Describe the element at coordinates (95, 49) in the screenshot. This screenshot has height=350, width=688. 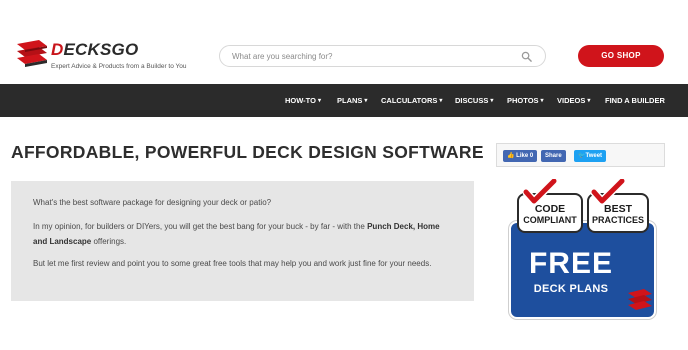
I see `logo-wordmark: DECKSGO` at that location.